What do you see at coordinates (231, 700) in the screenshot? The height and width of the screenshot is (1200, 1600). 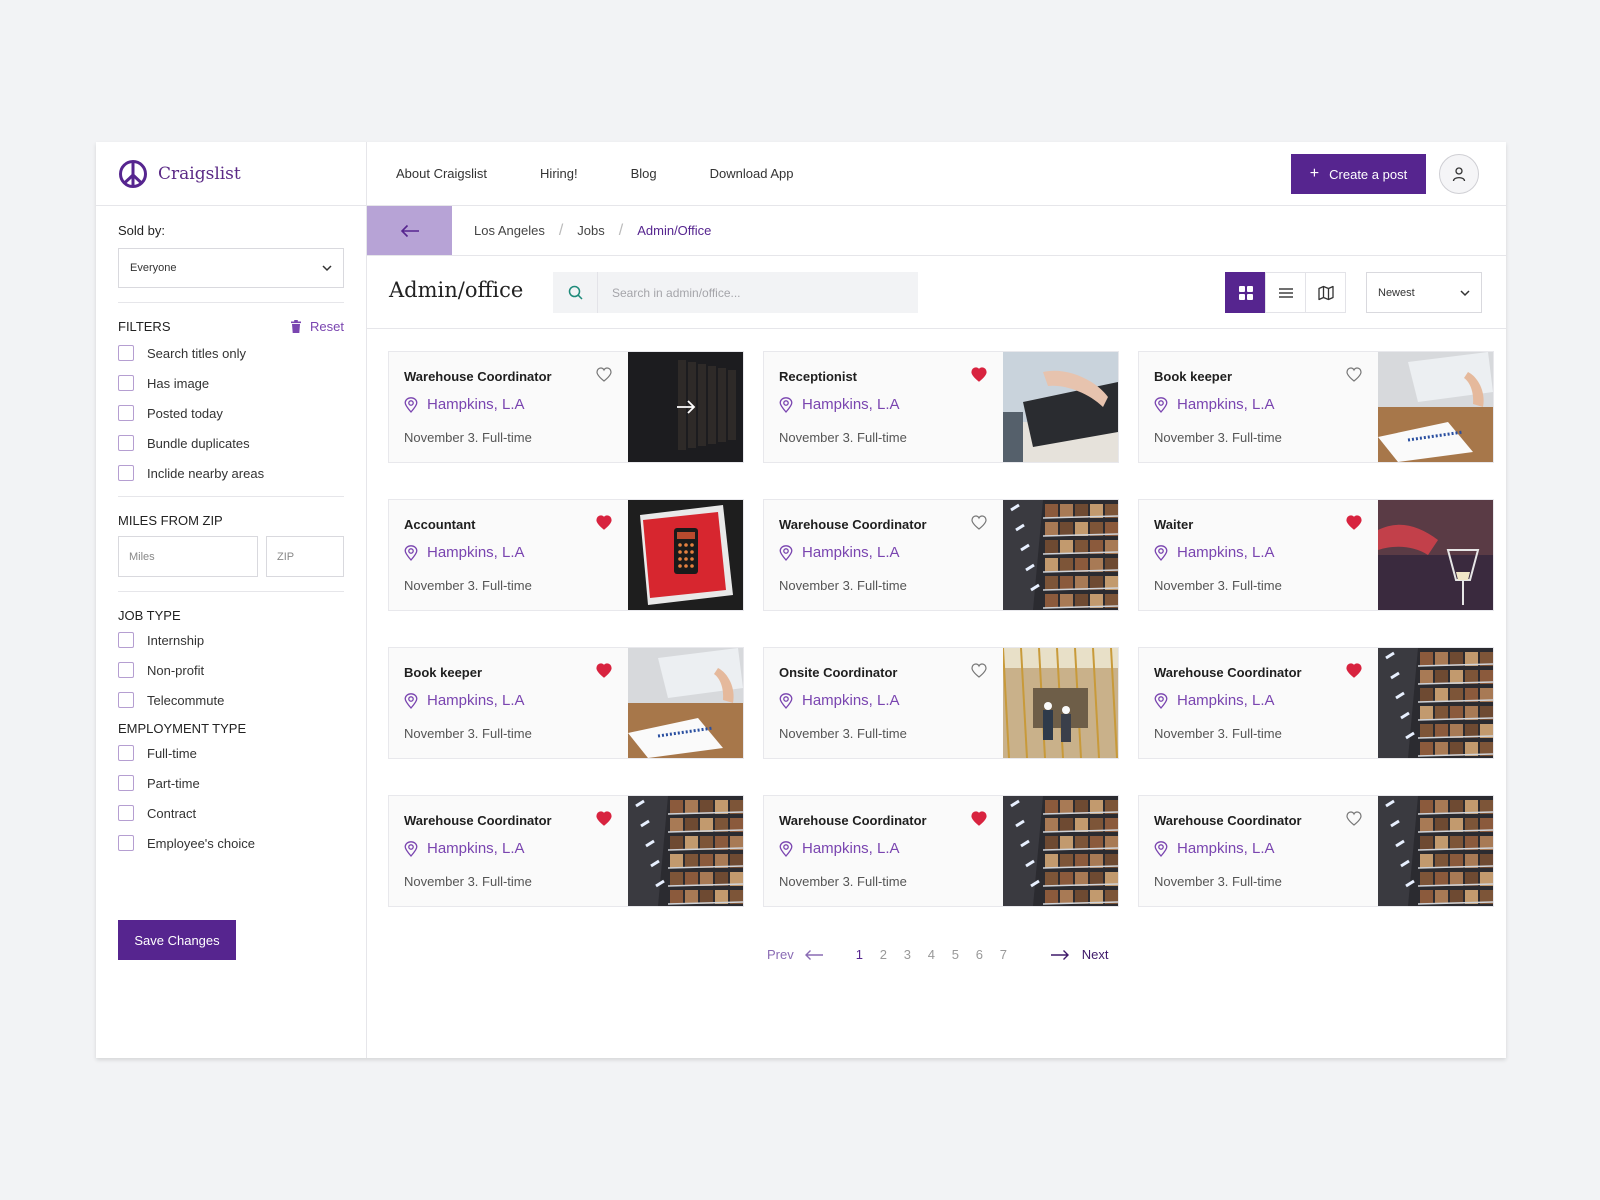 I see `job-type-checkbox: Telecommute` at bounding box center [231, 700].